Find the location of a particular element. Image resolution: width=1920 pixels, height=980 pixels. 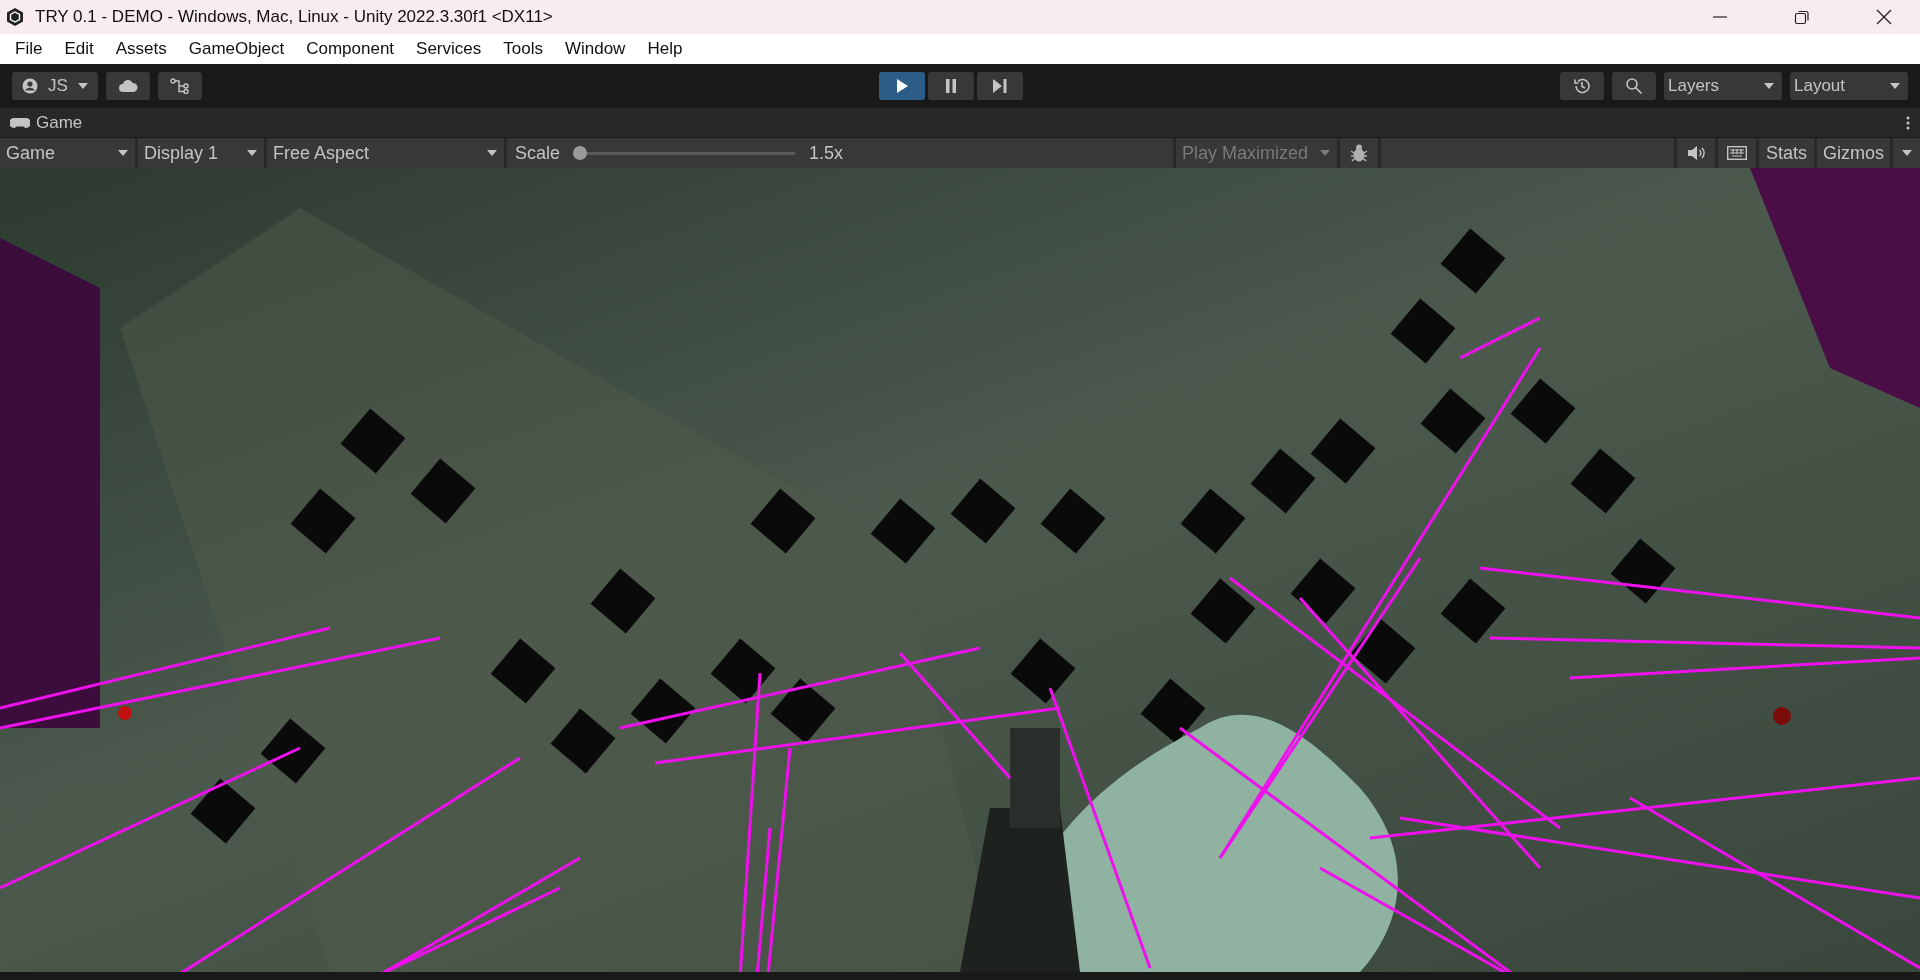

gizmos-menu-button is located at coordinates (1906, 153).